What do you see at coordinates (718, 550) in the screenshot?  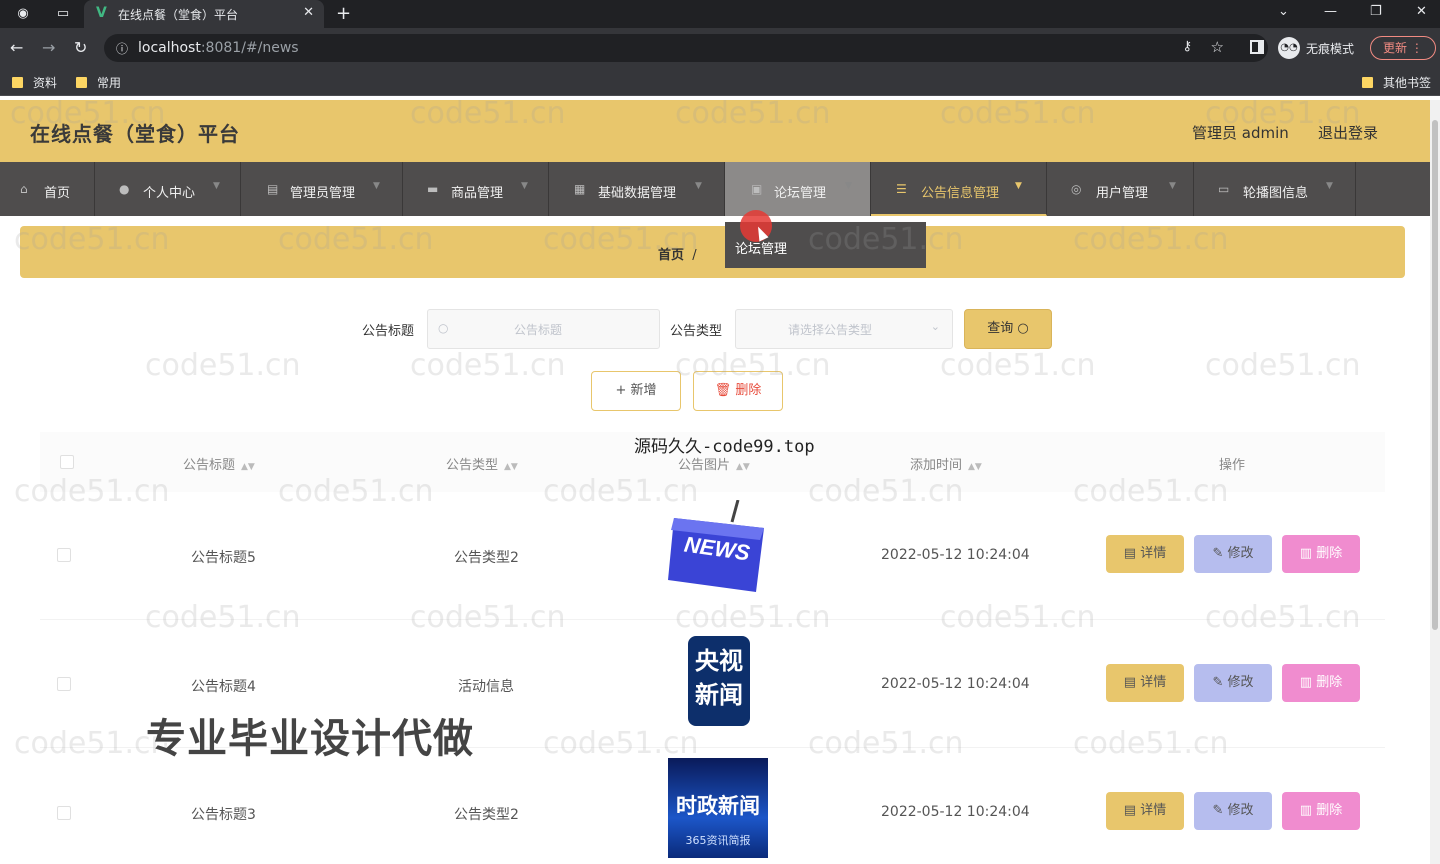 I see `news-3d-image: NEWS` at bounding box center [718, 550].